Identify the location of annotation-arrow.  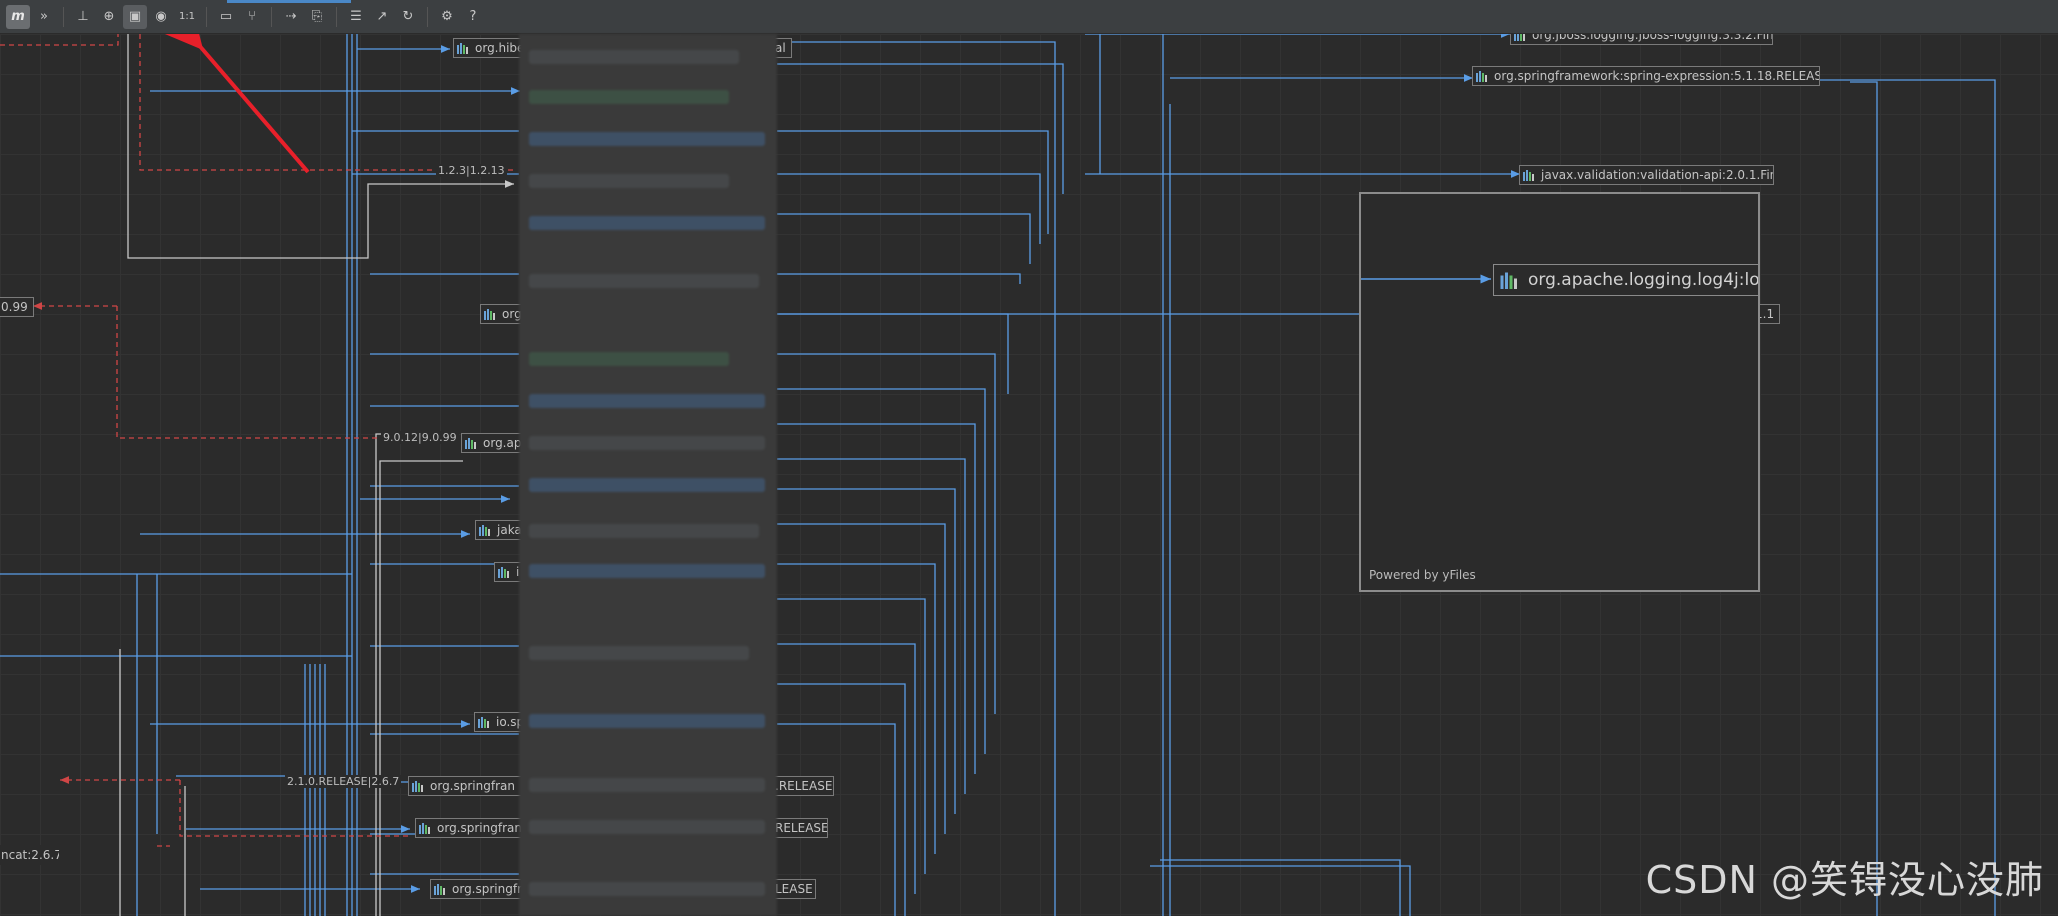
(235, 104).